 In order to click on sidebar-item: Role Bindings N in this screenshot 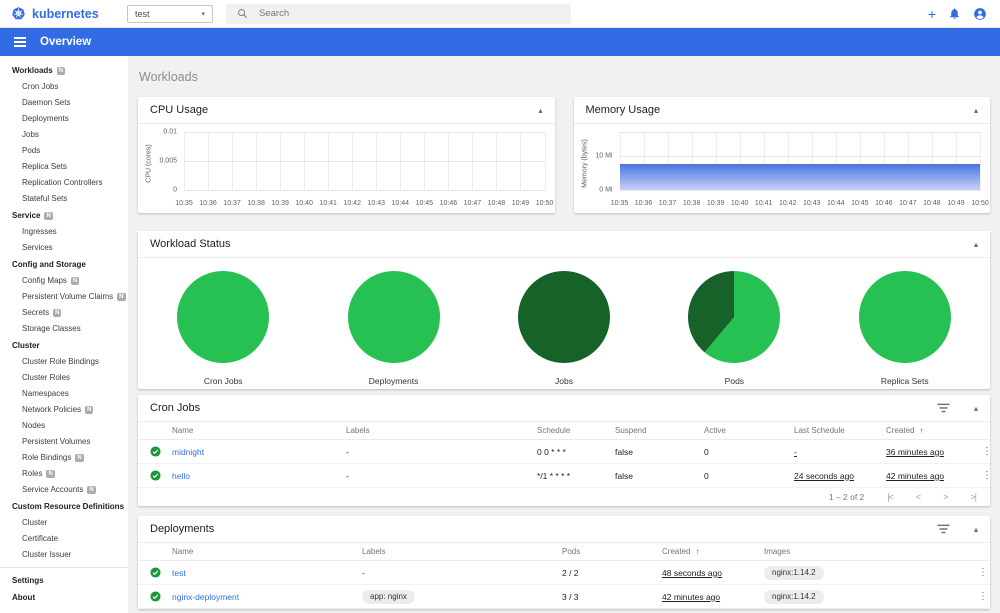, I will do `click(64, 458)`.